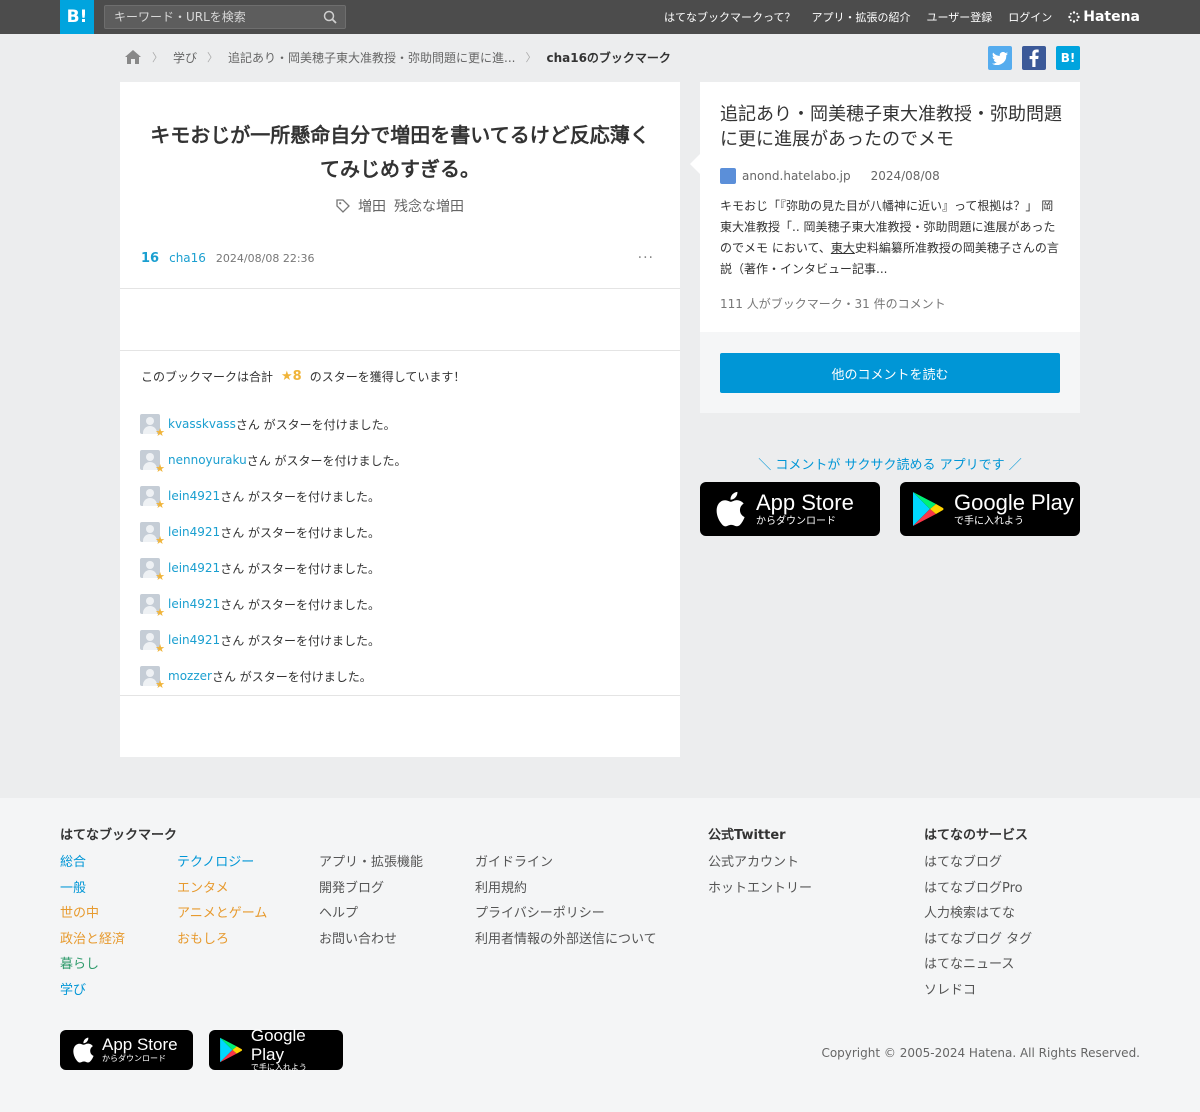 The height and width of the screenshot is (1112, 1200). I want to click on footer-twitter-links: 公式アカウント ホットエントリー, so click(760, 875).